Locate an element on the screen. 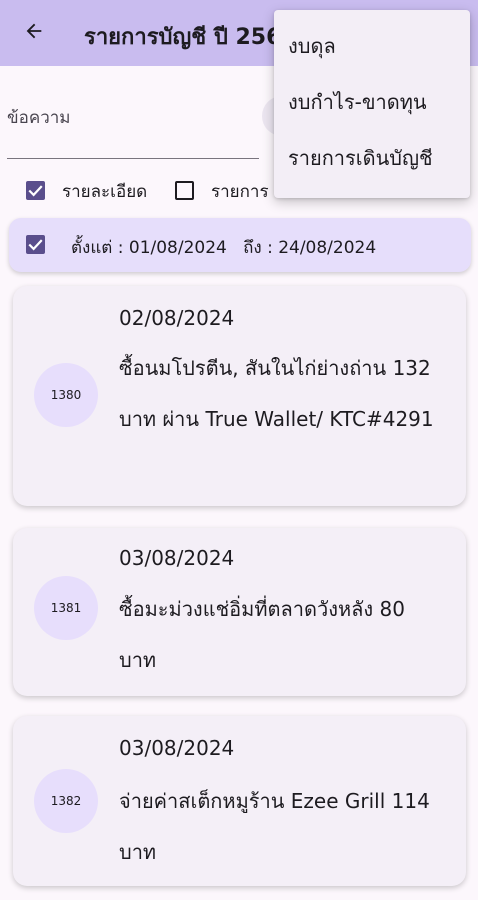 Image resolution: width=478 pixels, height=900 pixels. entry-description: จ่ายค่าสเต็กหมูร้าน Ezee Grill 114 บาท is located at coordinates (274, 826).